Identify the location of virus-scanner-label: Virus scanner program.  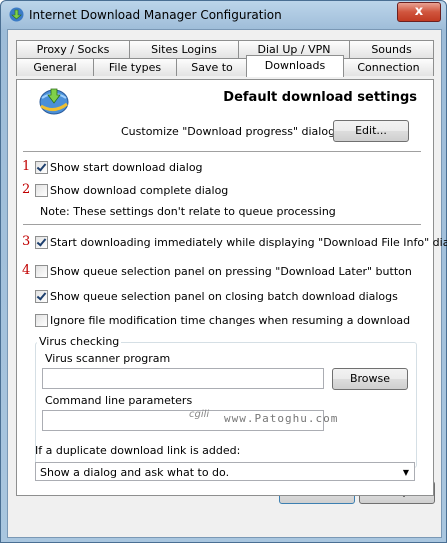
(108, 358).